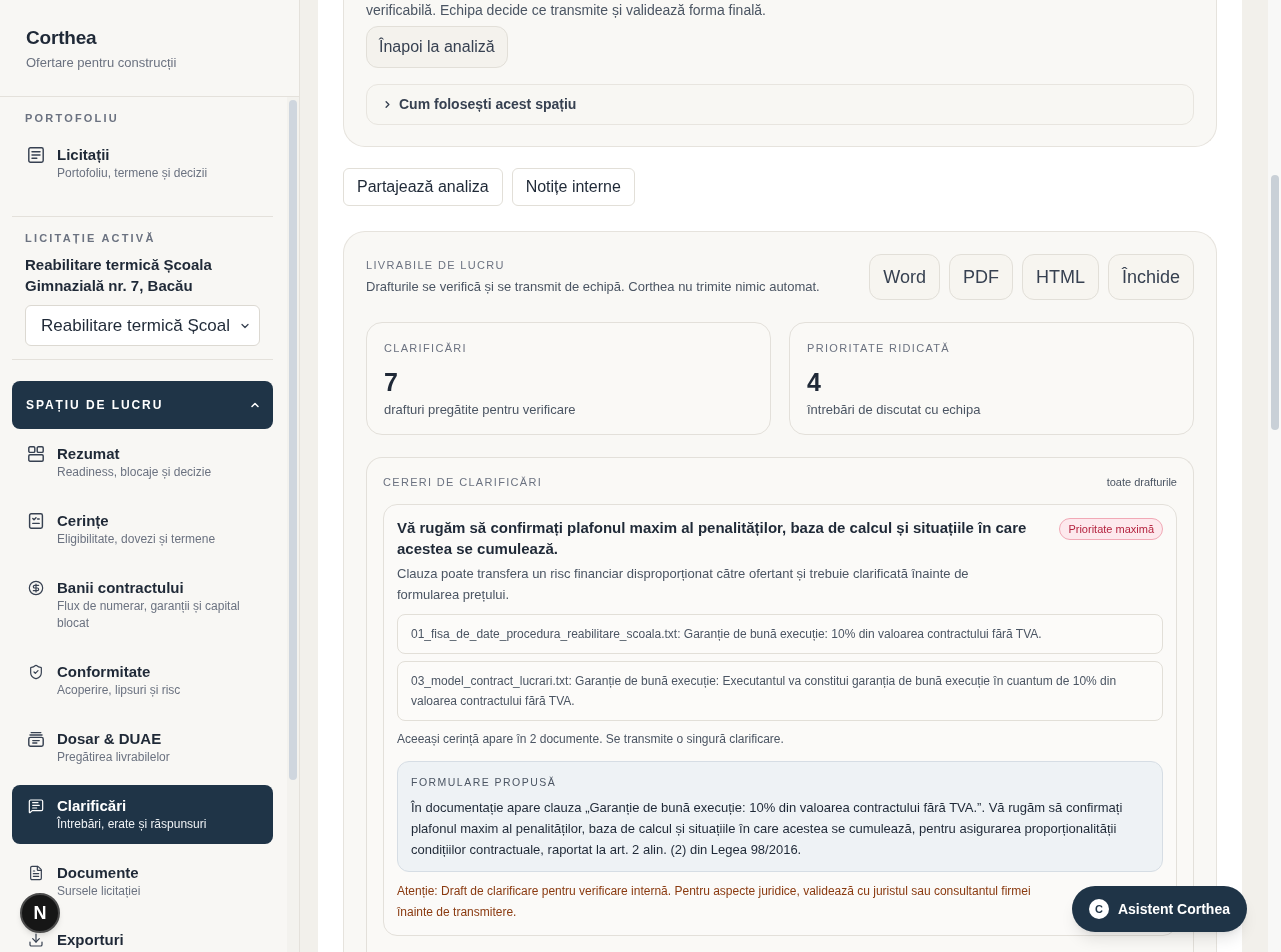  I want to click on nav-item: Conformitate Acoperire, lipsuri și risc, so click(142, 680).